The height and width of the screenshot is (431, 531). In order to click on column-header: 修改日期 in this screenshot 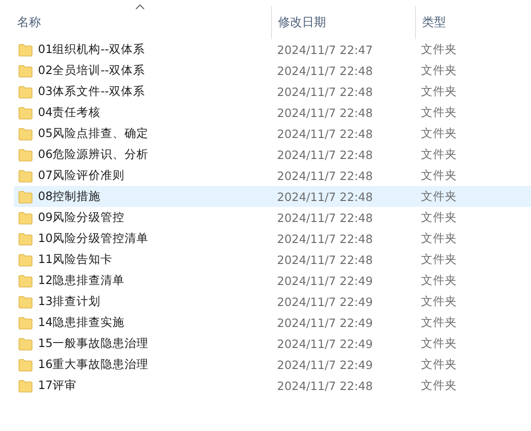, I will do `click(302, 22)`.